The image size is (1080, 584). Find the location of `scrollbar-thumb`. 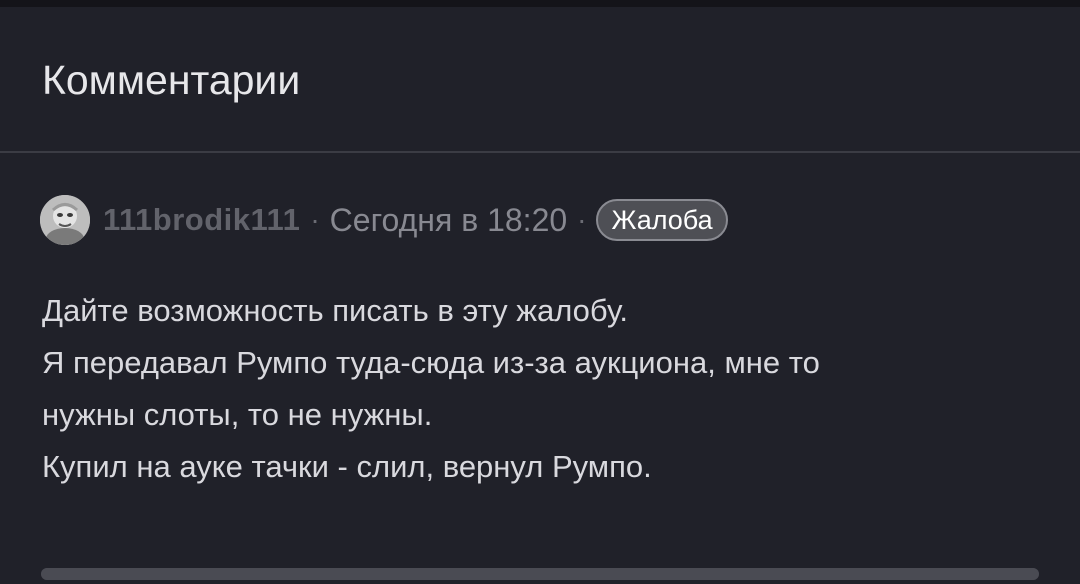

scrollbar-thumb is located at coordinates (540, 574).